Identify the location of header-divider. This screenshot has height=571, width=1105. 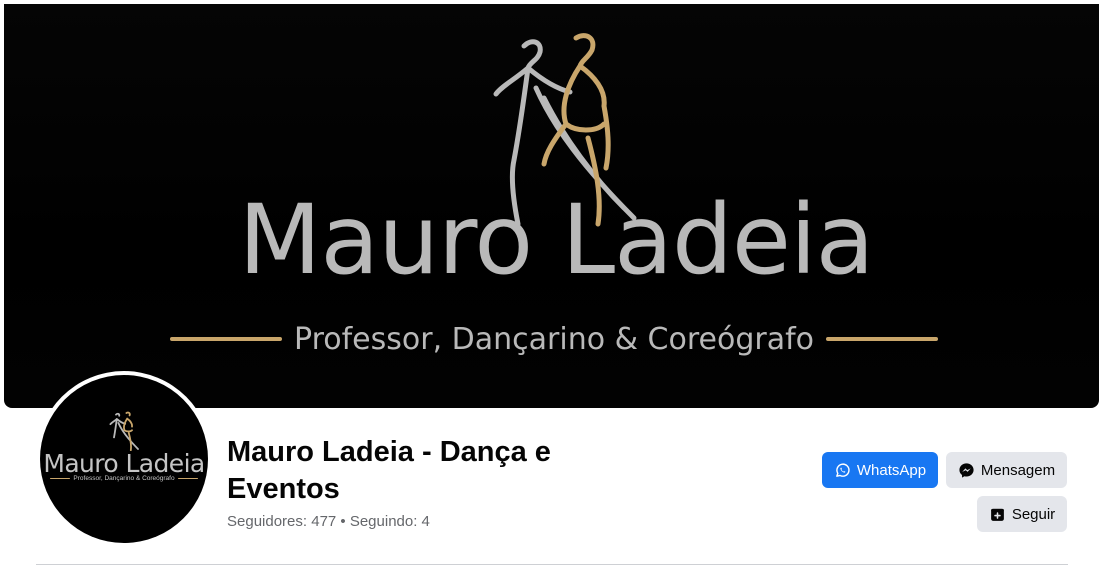
(552, 564).